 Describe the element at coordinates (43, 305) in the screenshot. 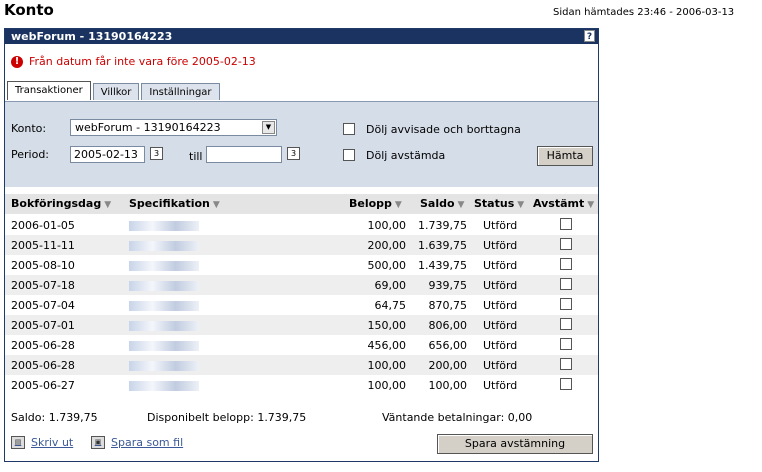

I see `cell-date: 2005-07-04` at that location.